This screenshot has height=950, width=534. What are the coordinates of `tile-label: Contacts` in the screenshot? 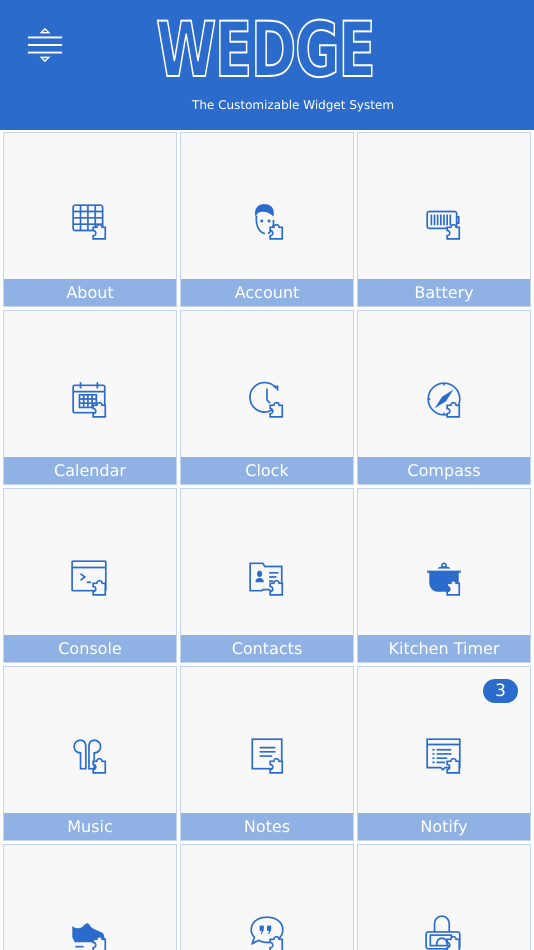 It's located at (267, 648).